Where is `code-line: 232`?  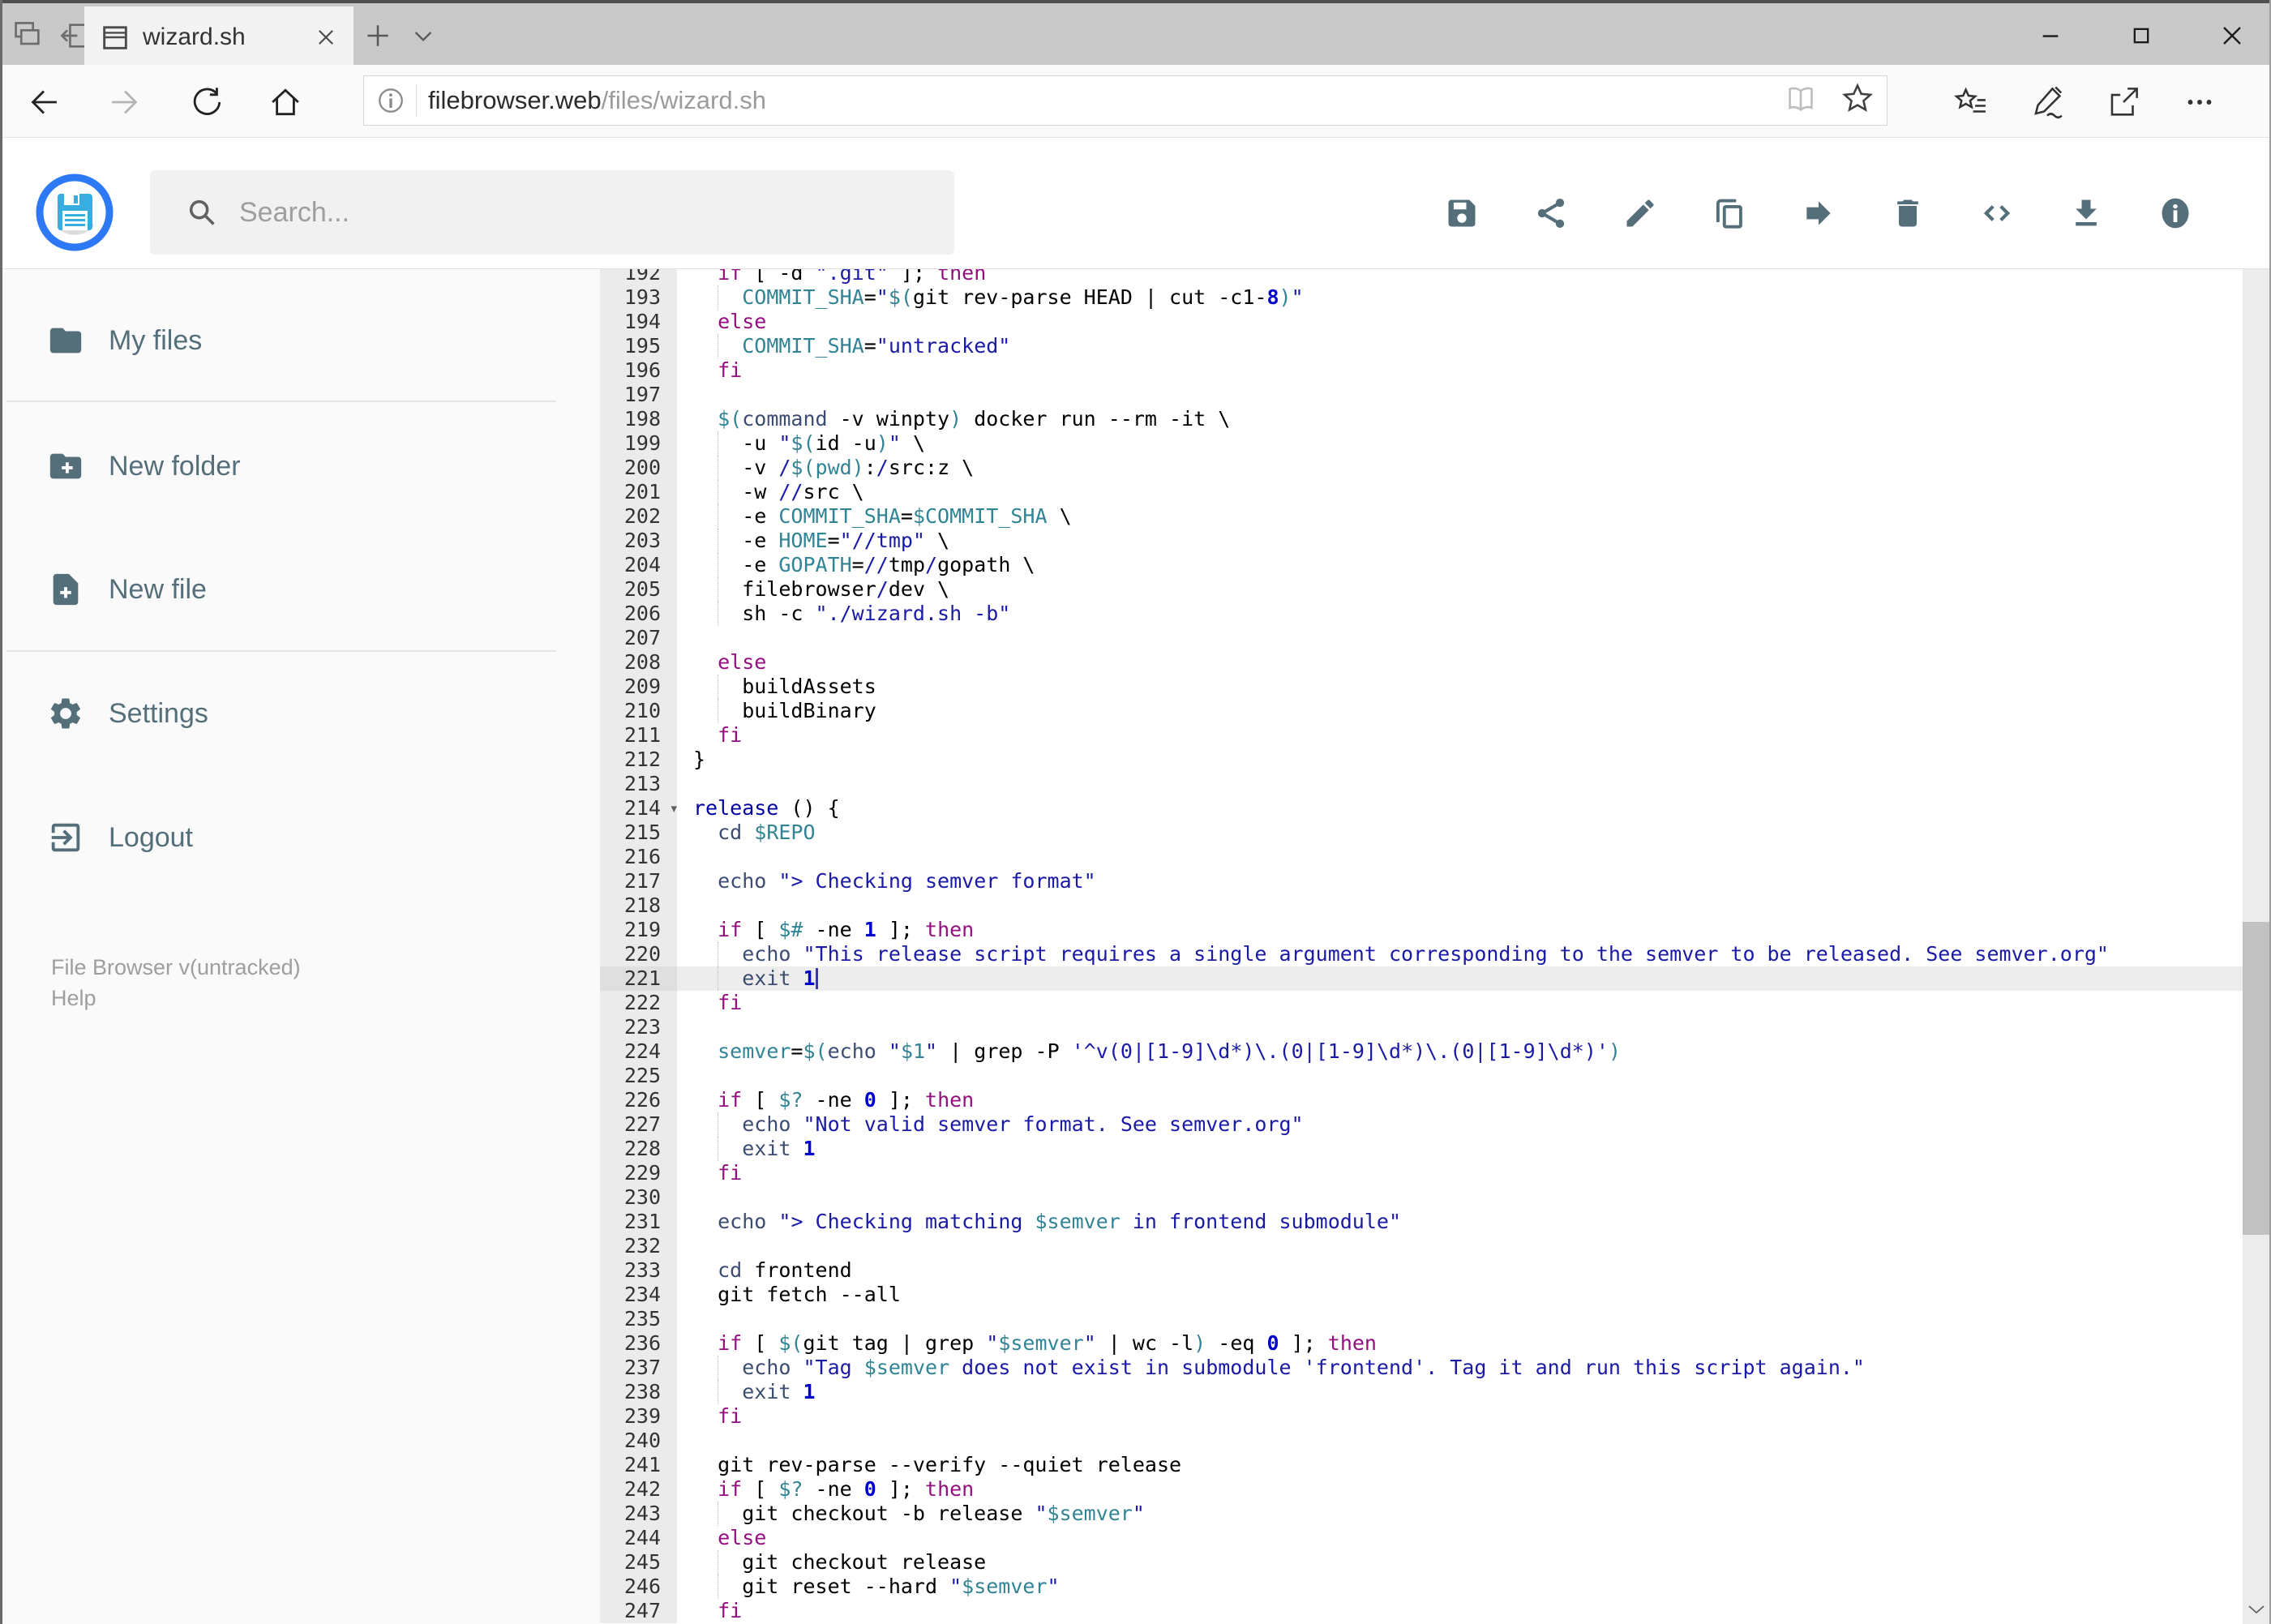 code-line: 232 is located at coordinates (1422, 1246).